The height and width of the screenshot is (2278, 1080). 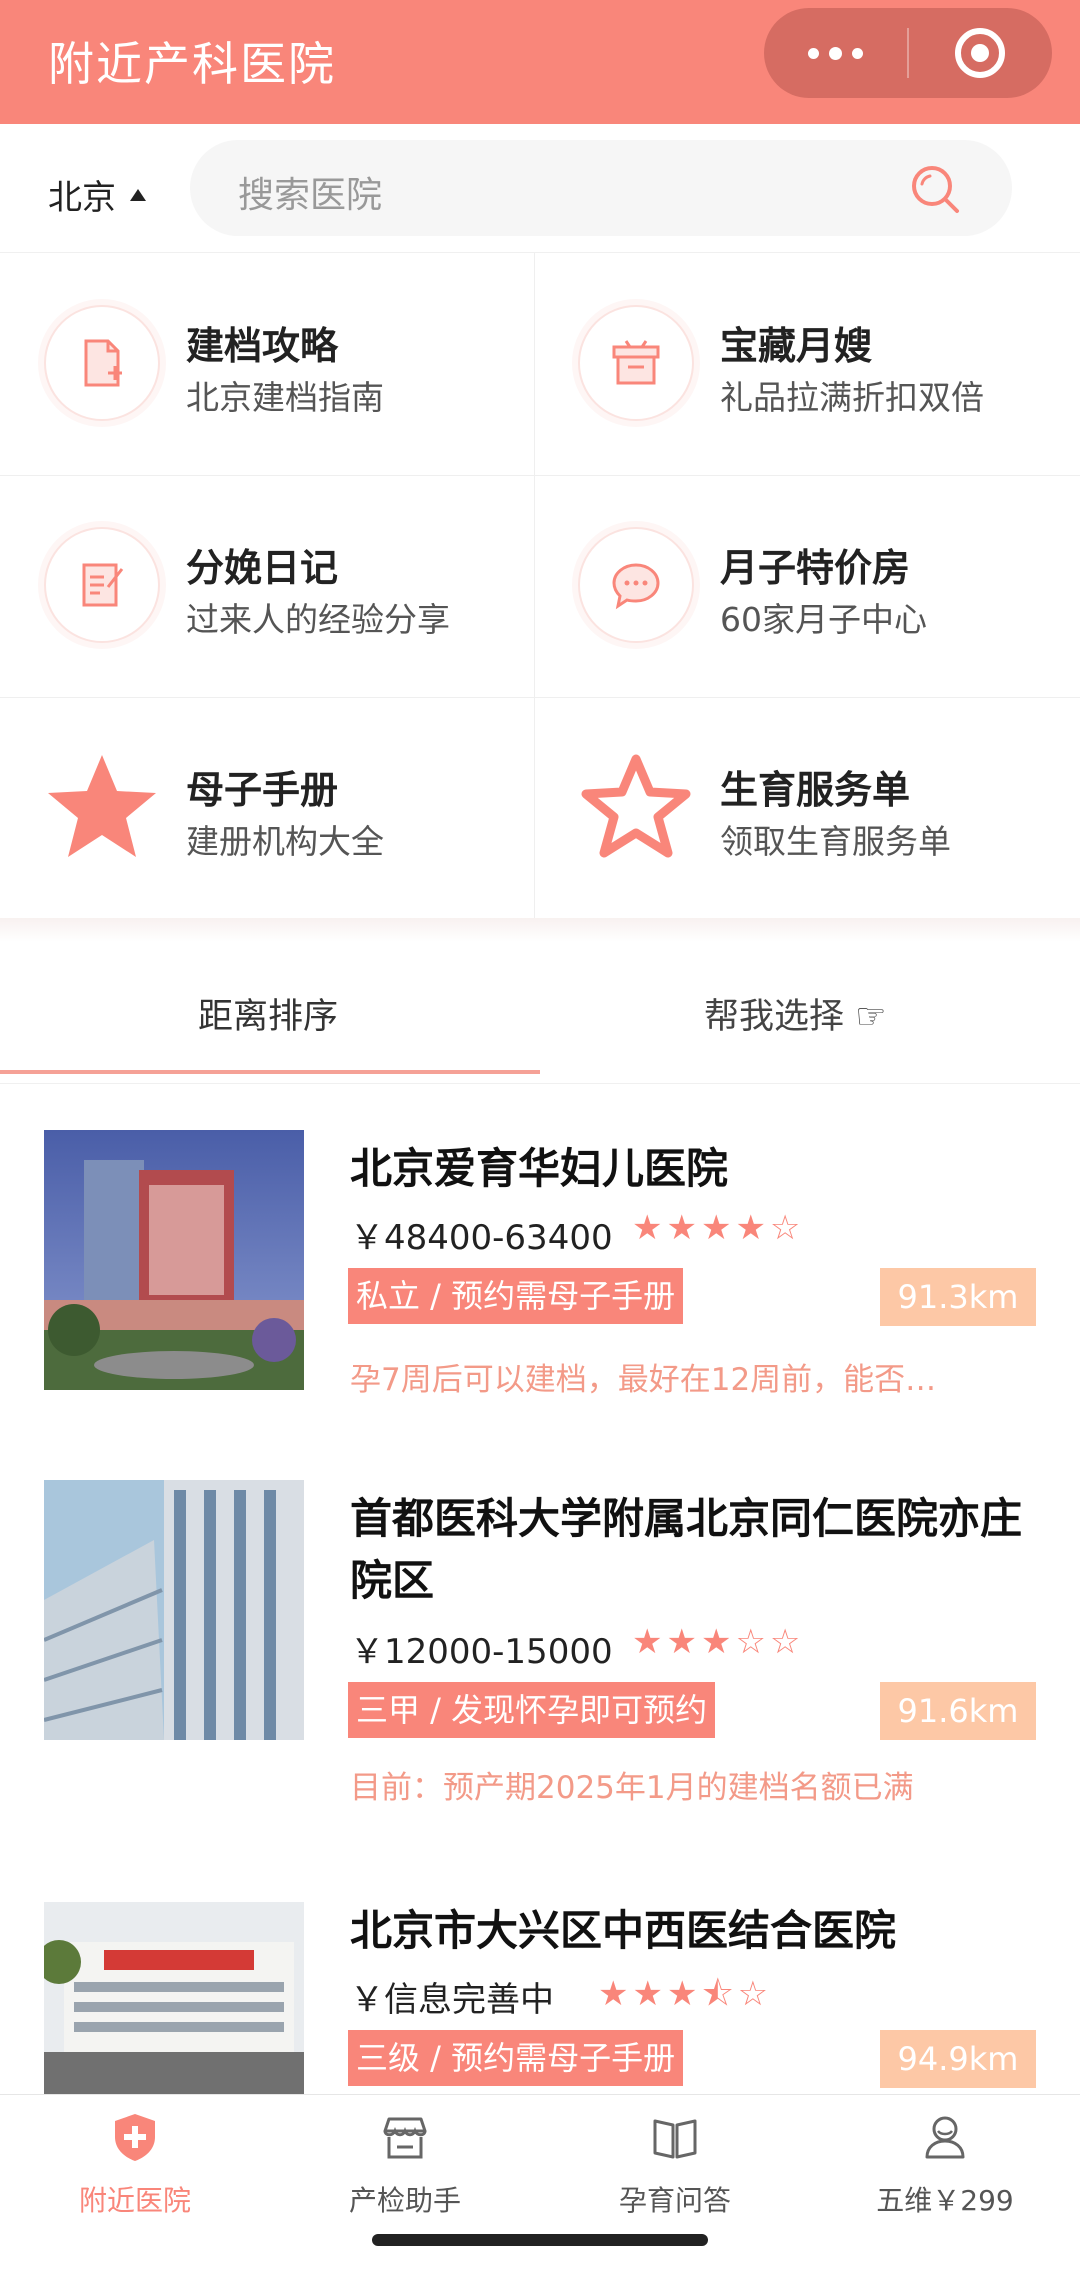 I want to click on edit-note-icon, so click(x=102, y=585).